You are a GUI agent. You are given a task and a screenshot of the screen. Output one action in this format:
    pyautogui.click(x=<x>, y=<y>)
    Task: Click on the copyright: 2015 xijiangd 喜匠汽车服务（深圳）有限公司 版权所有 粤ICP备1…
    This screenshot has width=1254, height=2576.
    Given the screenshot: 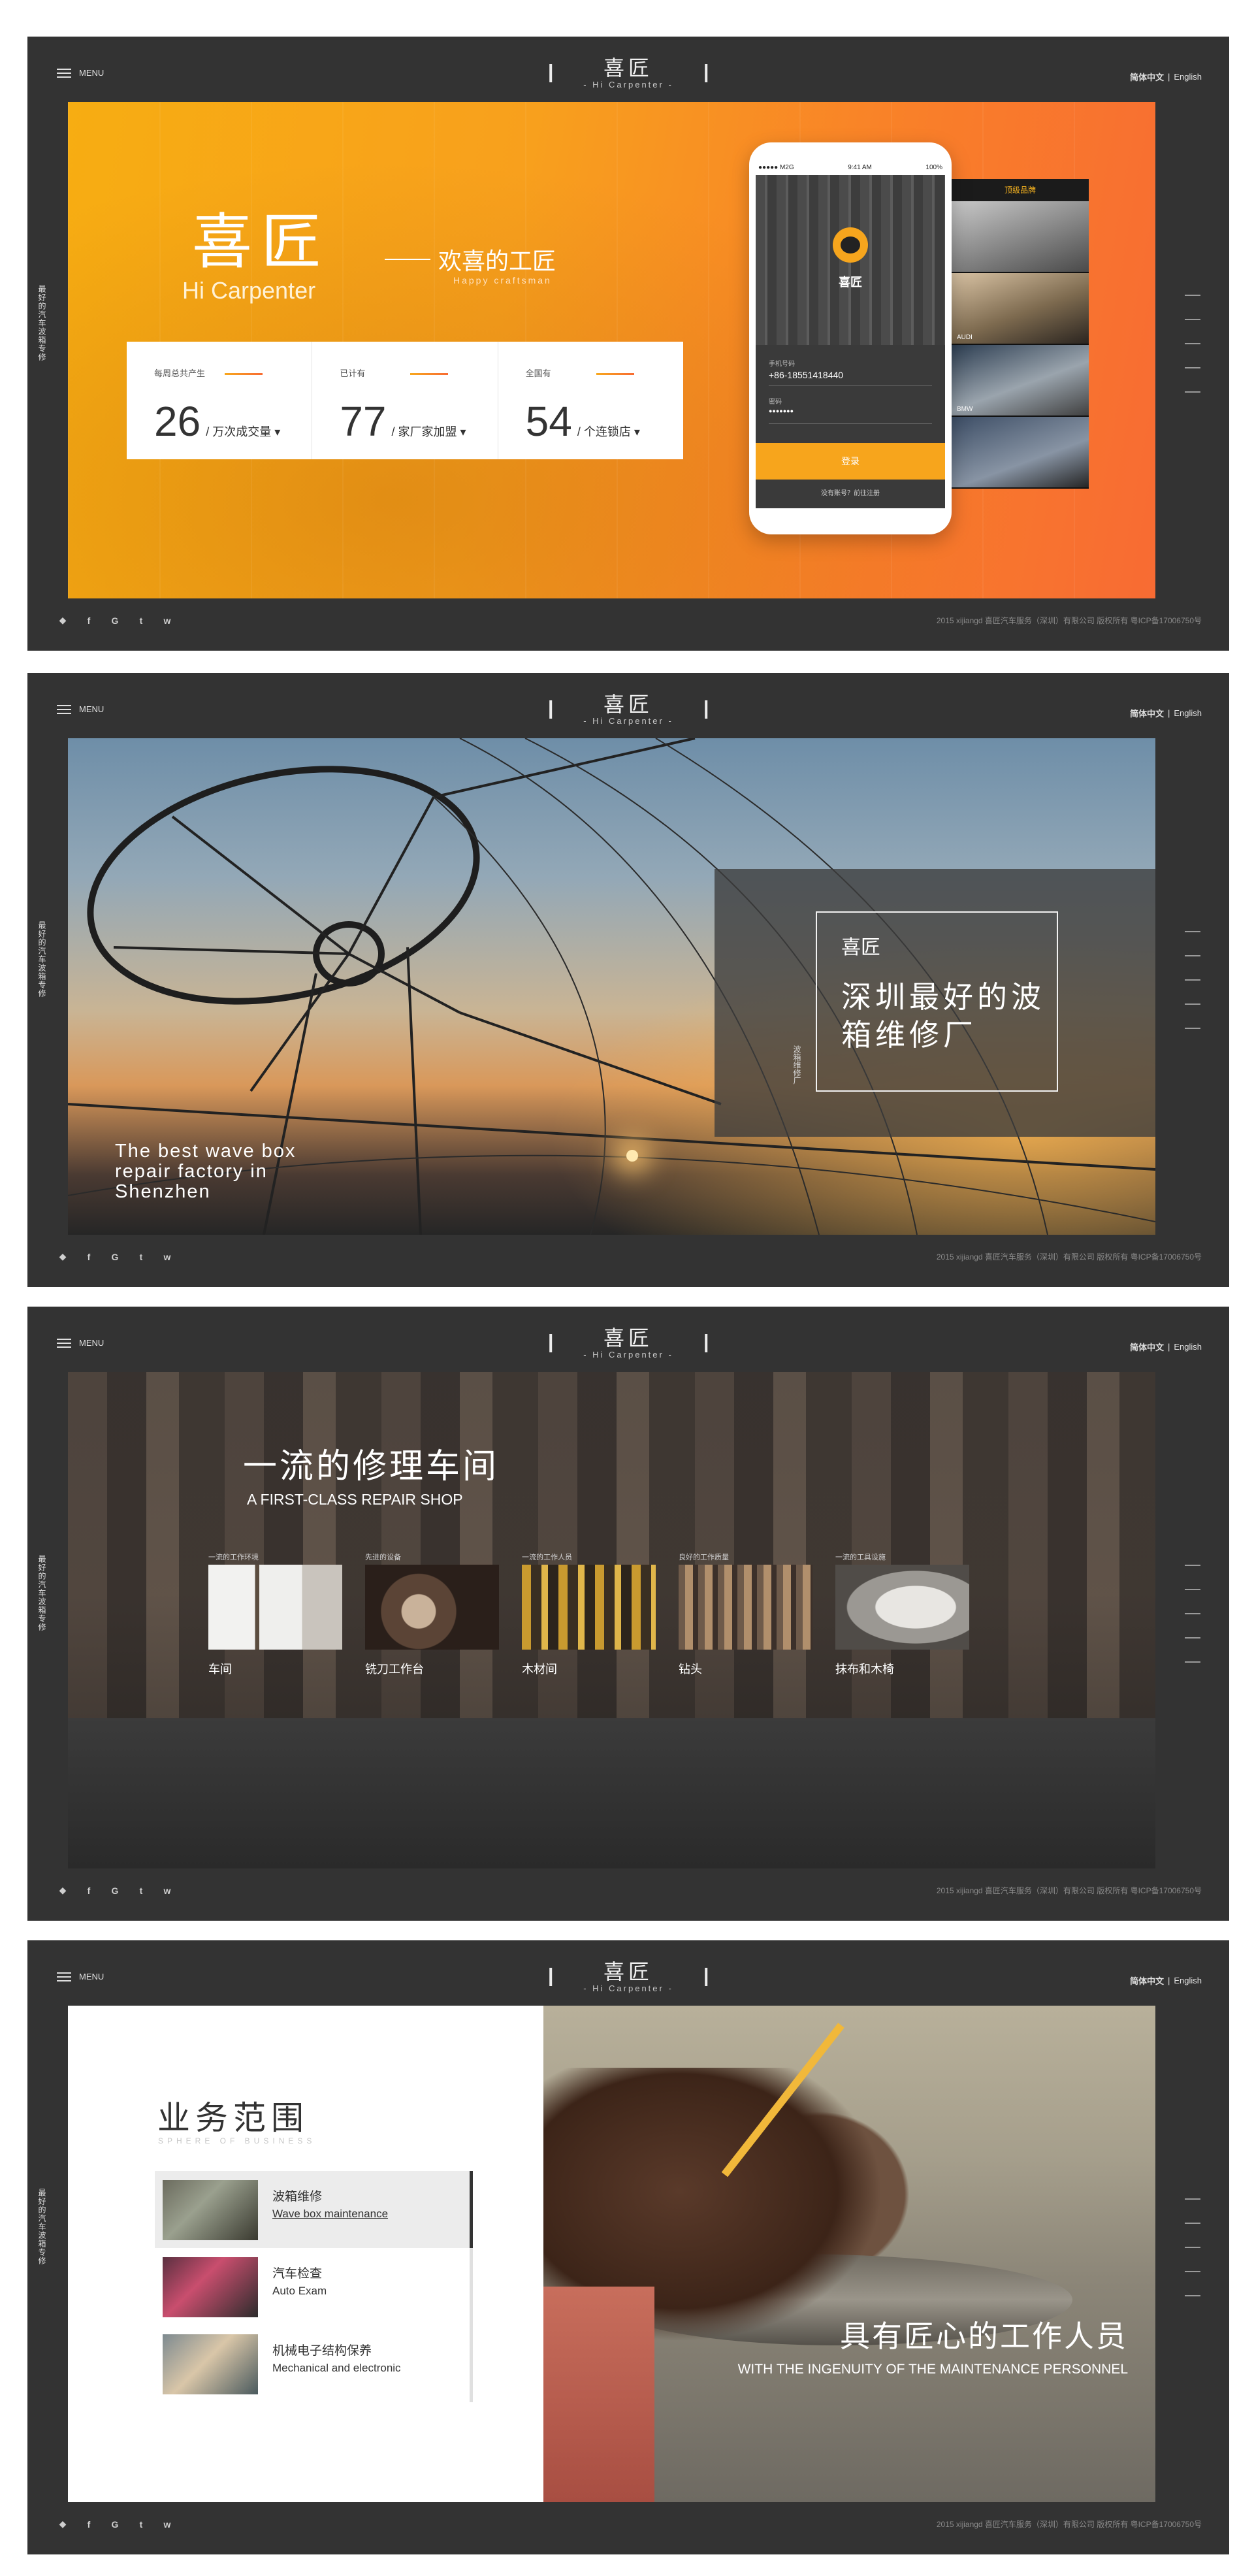 What is the action you would take?
    pyautogui.click(x=1069, y=2524)
    